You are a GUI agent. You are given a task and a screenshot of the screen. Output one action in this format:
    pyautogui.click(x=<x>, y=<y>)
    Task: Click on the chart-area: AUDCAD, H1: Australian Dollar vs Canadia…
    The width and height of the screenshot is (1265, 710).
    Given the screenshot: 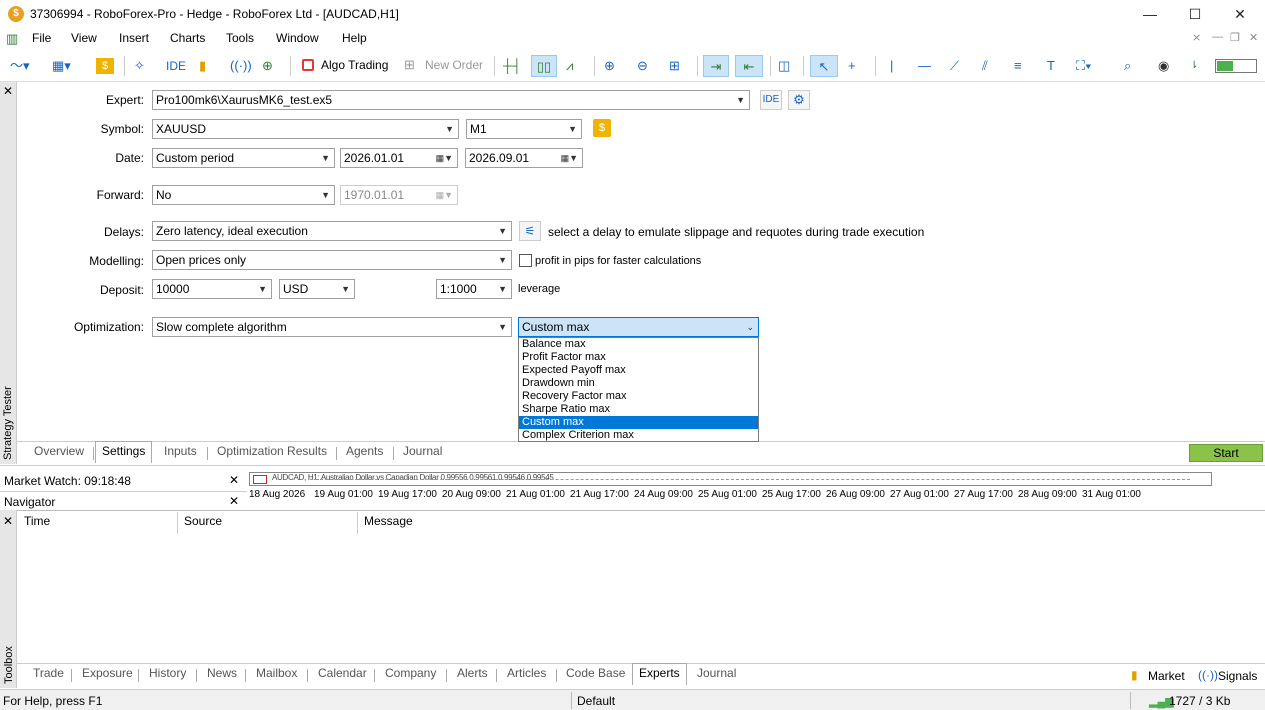 What is the action you would take?
    pyautogui.click(x=730, y=479)
    